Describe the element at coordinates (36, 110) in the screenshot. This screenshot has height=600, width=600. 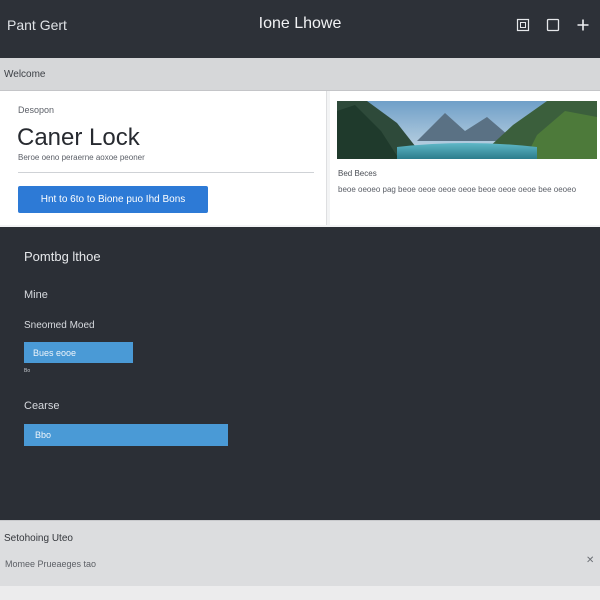
I see `hero-eyebrow: Desopon` at that location.